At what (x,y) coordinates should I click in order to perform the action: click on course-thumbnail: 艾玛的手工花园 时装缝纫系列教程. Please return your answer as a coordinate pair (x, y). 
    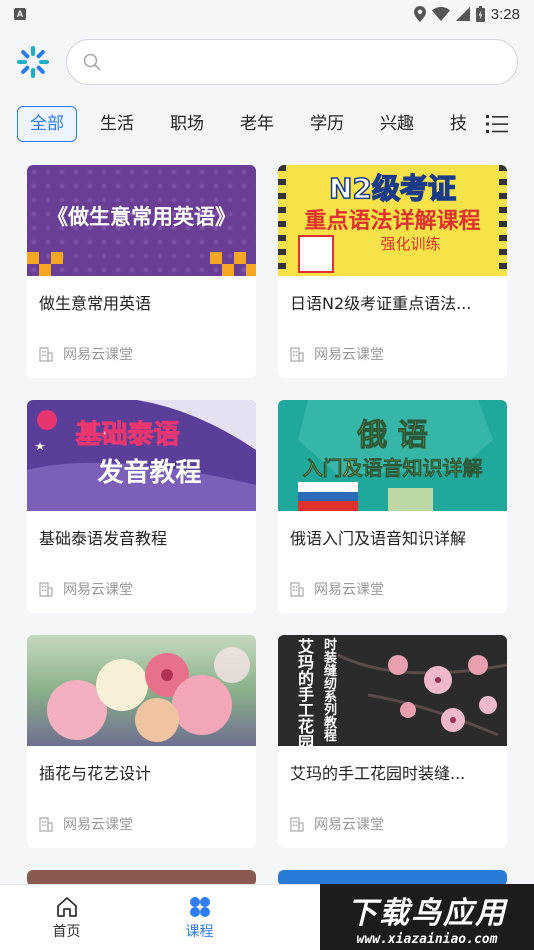
    Looking at the image, I should click on (392, 690).